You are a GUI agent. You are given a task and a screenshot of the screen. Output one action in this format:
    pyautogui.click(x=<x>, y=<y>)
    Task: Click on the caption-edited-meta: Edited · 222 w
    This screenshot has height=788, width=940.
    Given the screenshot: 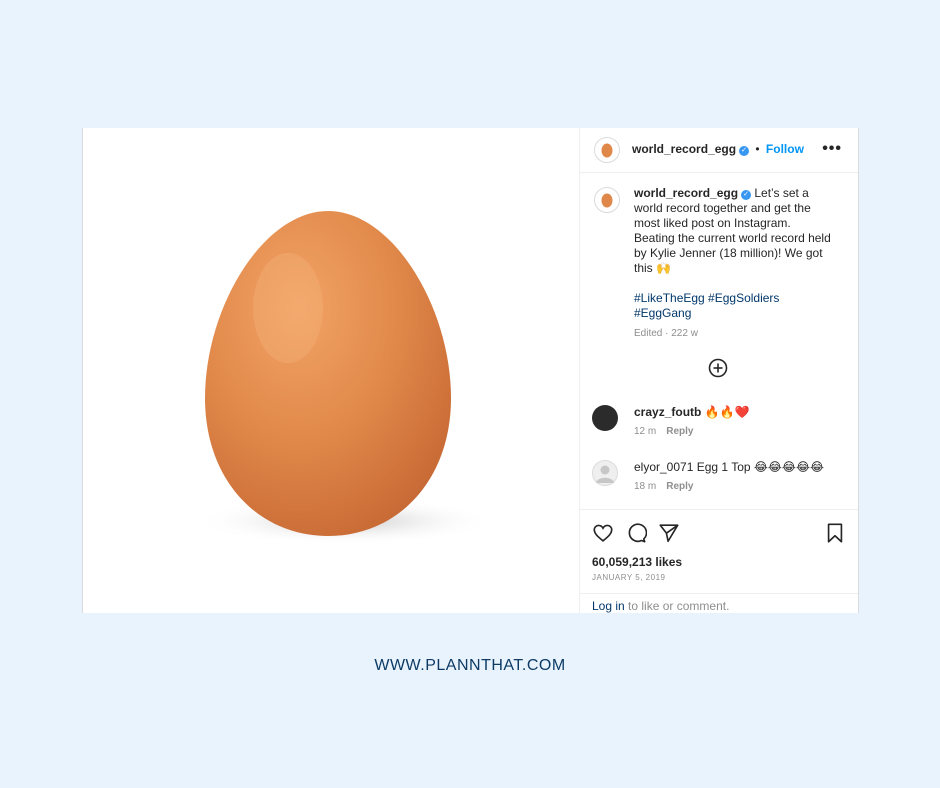 What is the action you would take?
    pyautogui.click(x=666, y=333)
    